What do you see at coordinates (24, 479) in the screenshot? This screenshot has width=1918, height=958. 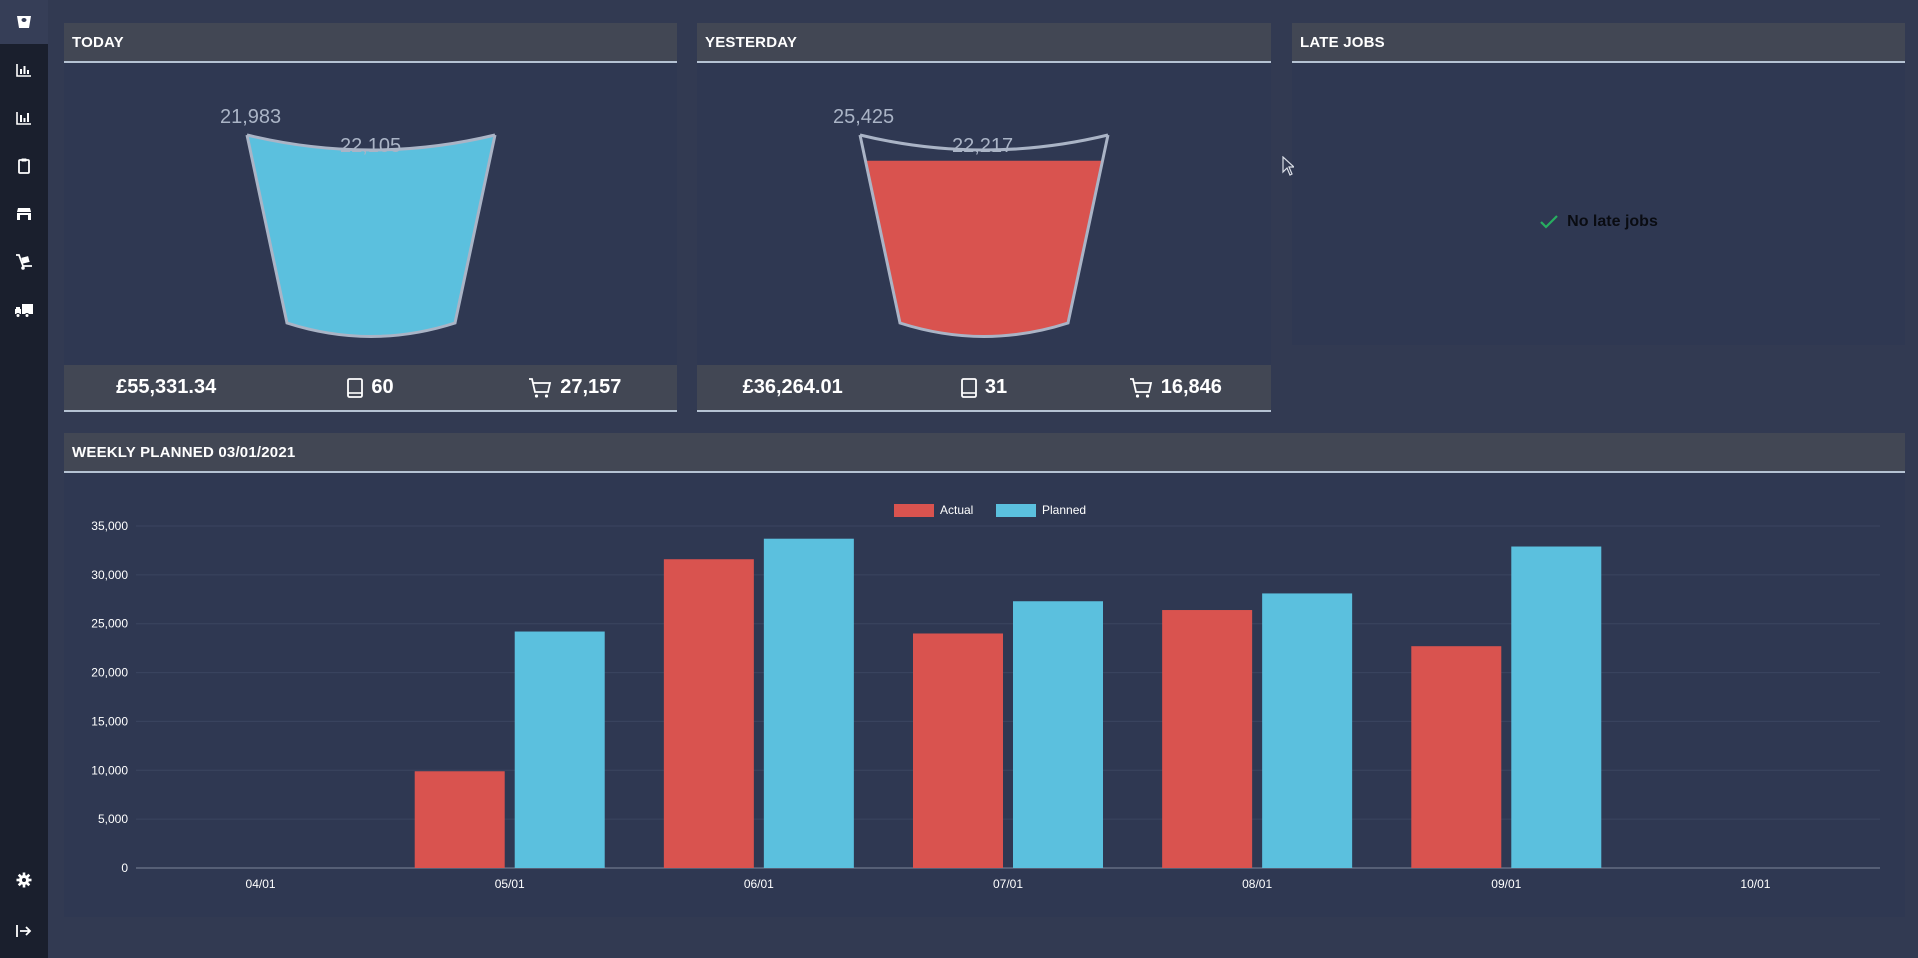 I see `sidebar` at bounding box center [24, 479].